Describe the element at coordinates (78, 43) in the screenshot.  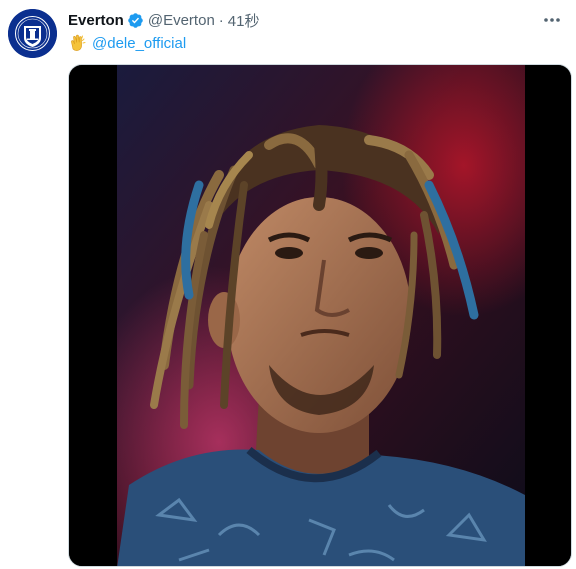
I see `clapping-hands-icon` at that location.